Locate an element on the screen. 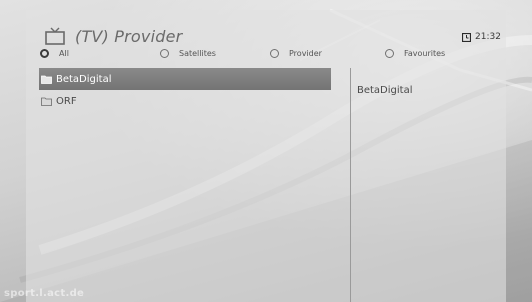 The height and width of the screenshot is (302, 532). provider-list: BetaDigital ORF is located at coordinates (185, 90).